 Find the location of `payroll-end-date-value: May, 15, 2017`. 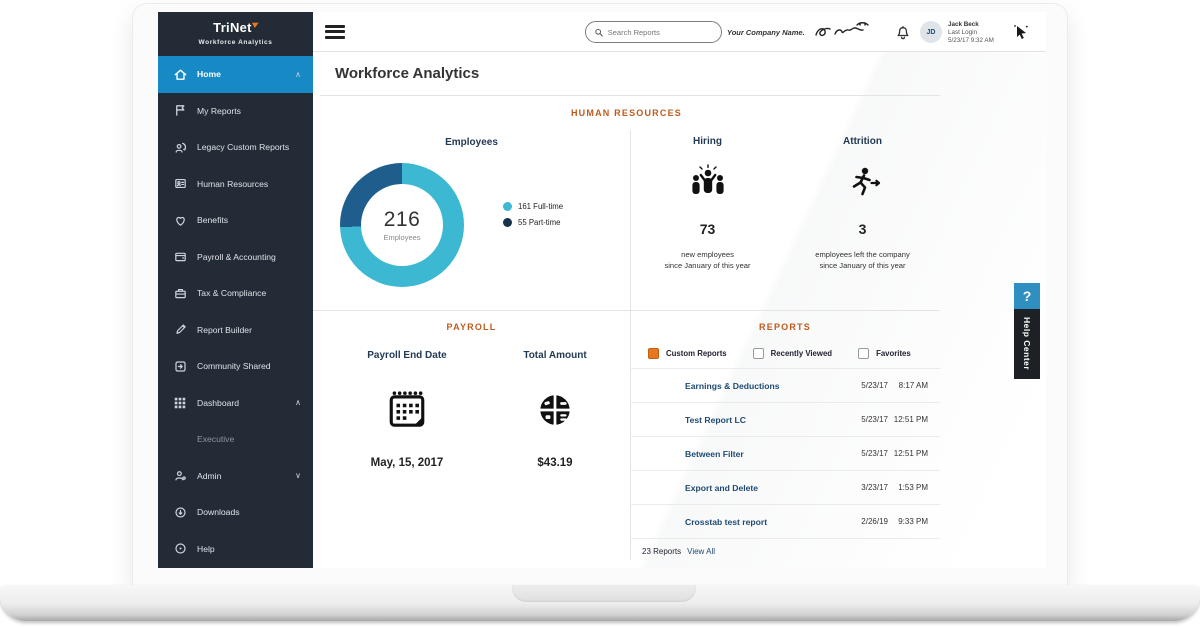

payroll-end-date-value: May, 15, 2017 is located at coordinates (407, 463).